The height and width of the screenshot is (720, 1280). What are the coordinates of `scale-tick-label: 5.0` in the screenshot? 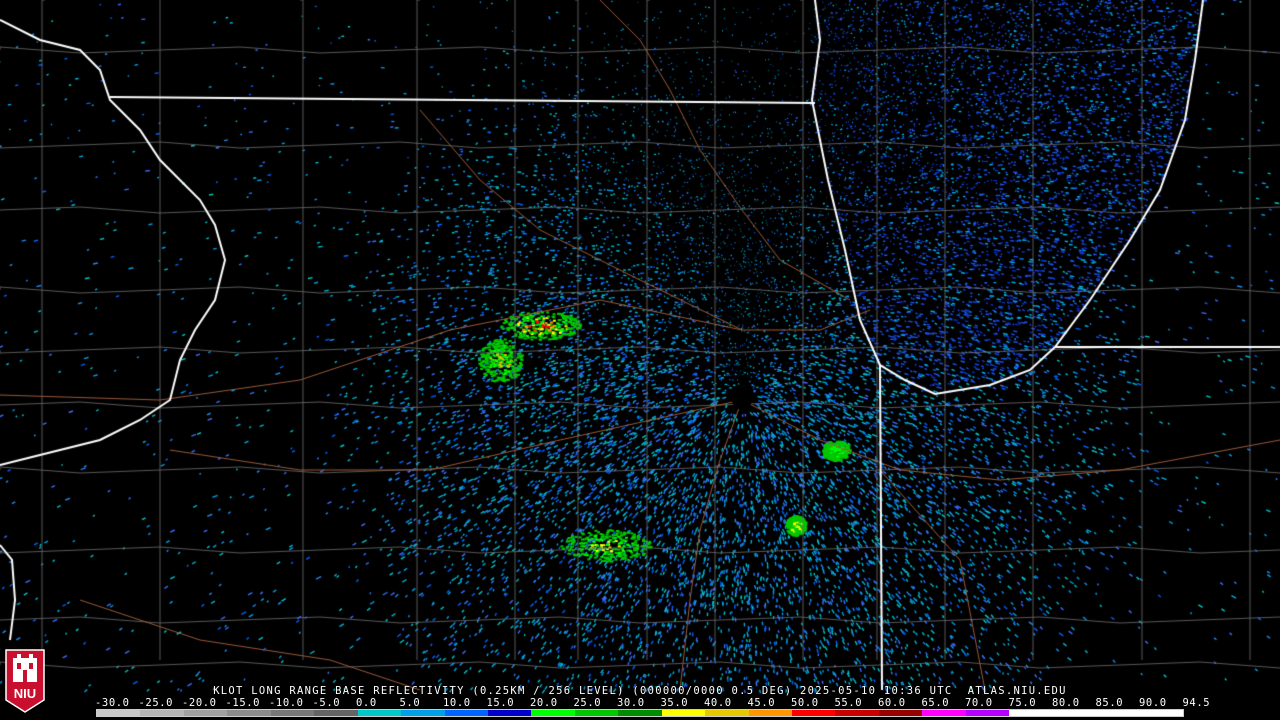 It's located at (410, 703).